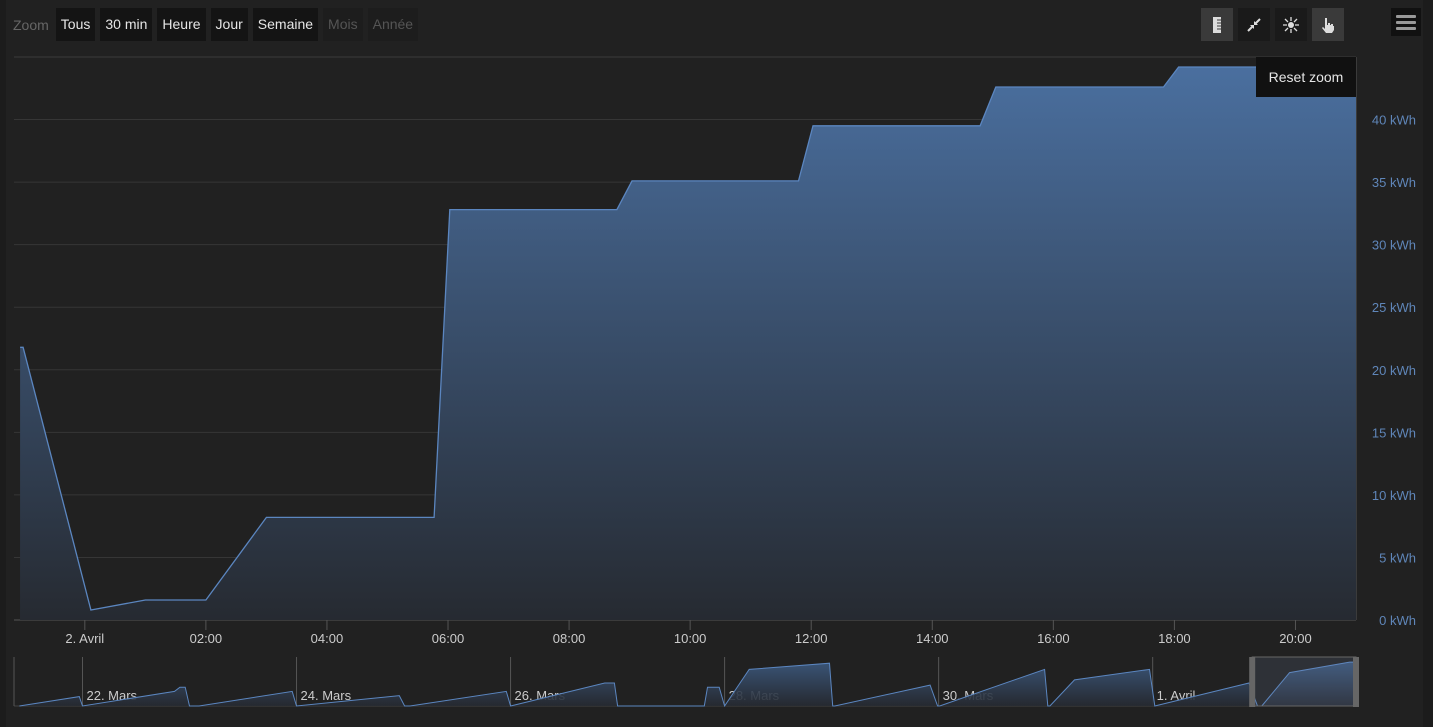 The height and width of the screenshot is (727, 1433). What do you see at coordinates (1394, 245) in the screenshot?
I see `y-tick-label: 30 kWh` at bounding box center [1394, 245].